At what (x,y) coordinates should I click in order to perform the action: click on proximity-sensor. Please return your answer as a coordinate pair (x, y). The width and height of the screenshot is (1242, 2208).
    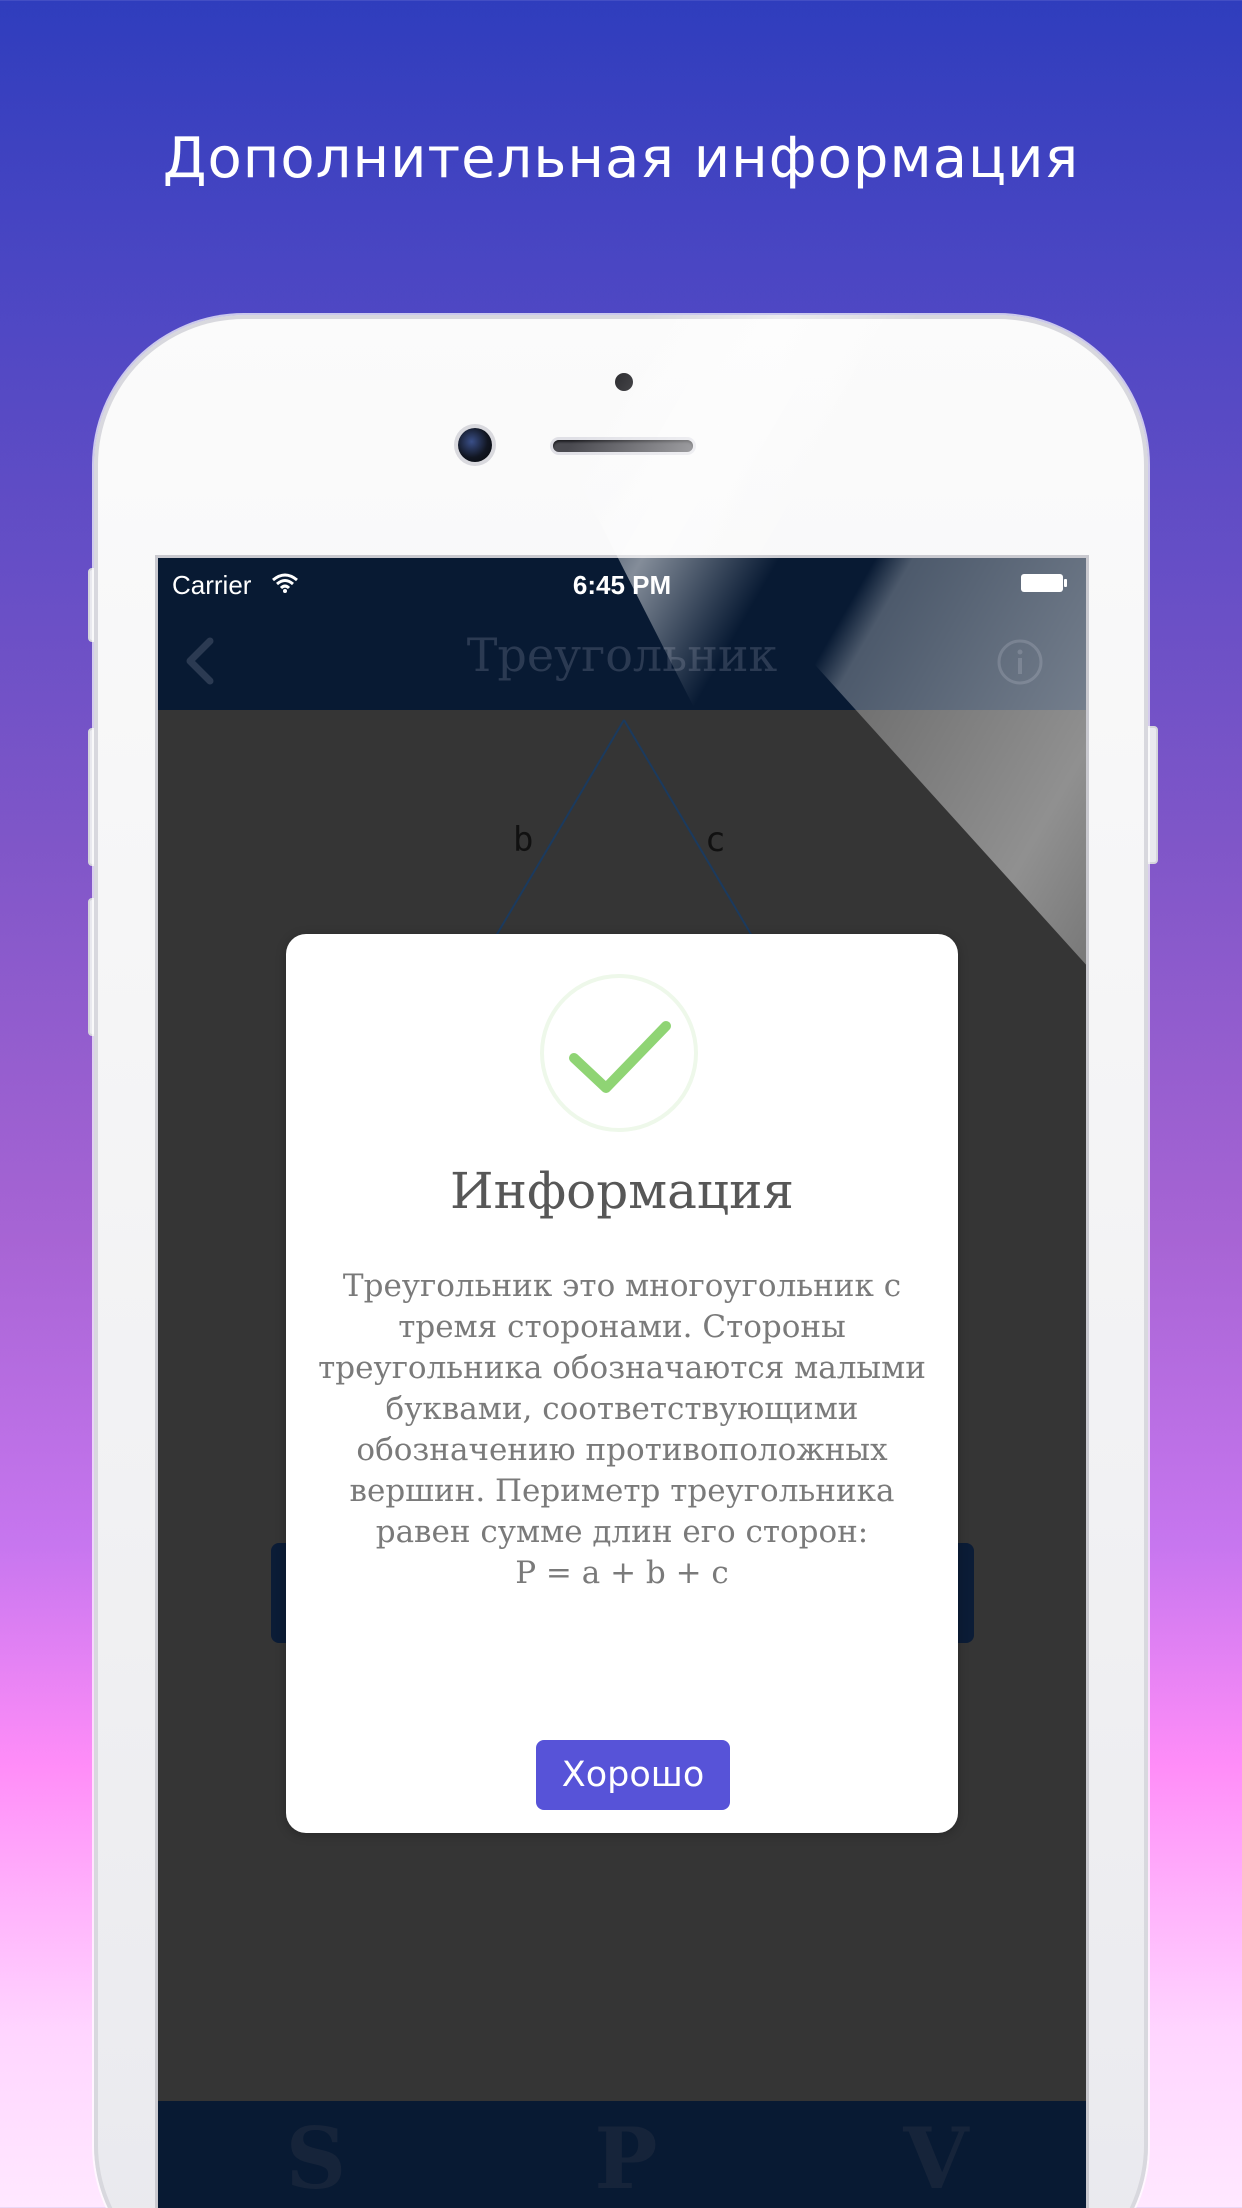
    Looking at the image, I should click on (624, 382).